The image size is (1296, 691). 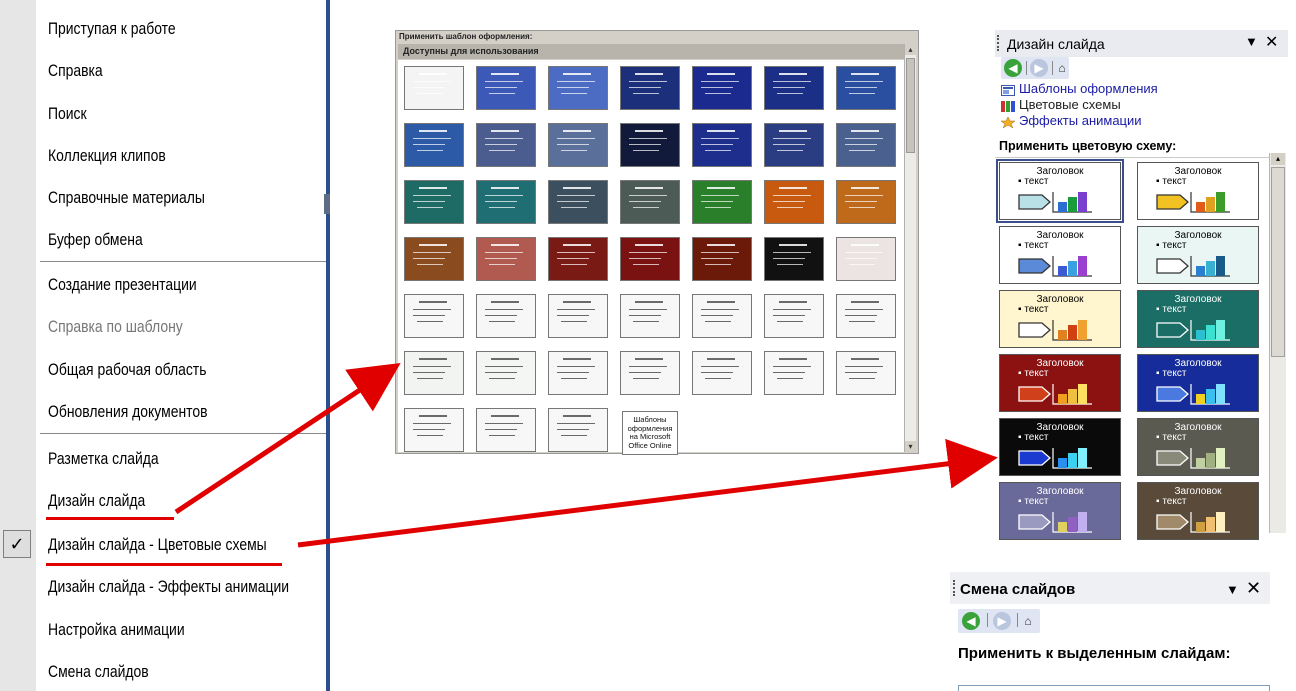 I want to click on transition-list, so click(x=1114, y=688).